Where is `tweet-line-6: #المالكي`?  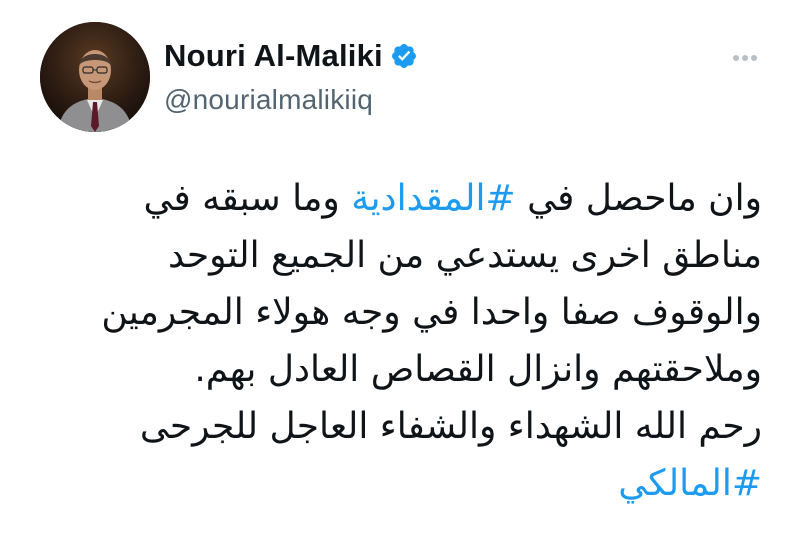 tweet-line-6: #المالكي is located at coordinates (397, 483).